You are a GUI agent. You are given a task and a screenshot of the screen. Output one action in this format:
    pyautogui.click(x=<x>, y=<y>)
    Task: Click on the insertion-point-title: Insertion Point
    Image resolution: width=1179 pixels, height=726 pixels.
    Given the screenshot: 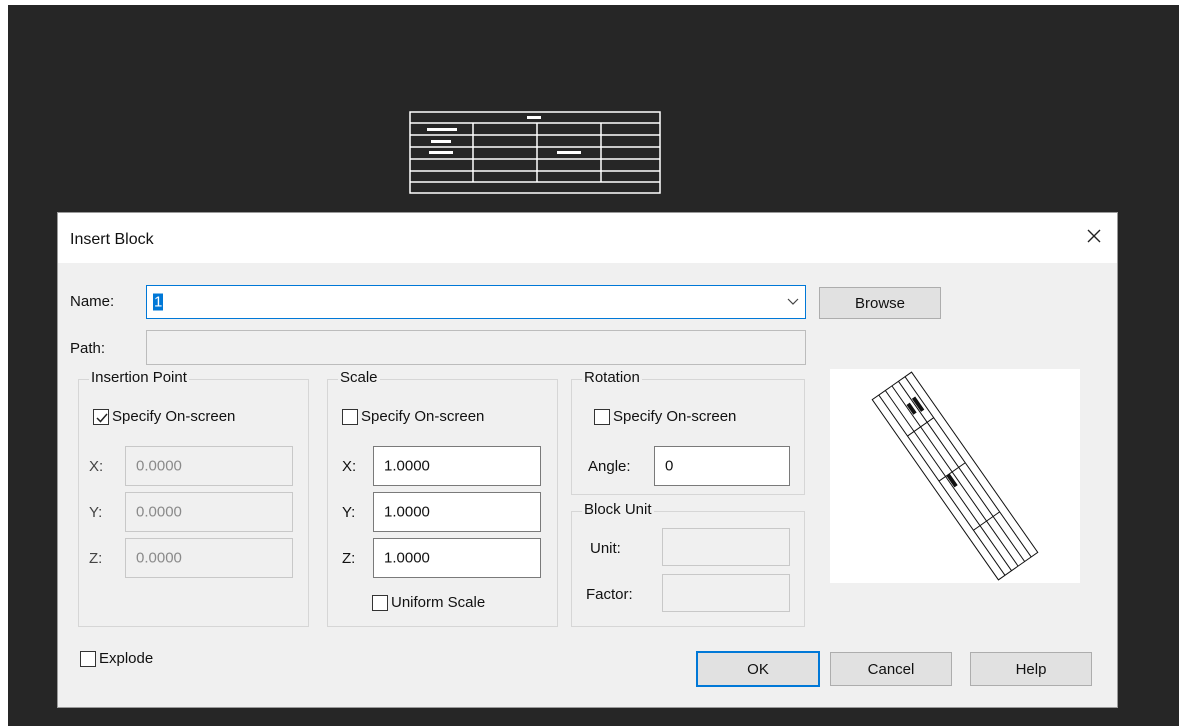 What is the action you would take?
    pyautogui.click(x=139, y=377)
    